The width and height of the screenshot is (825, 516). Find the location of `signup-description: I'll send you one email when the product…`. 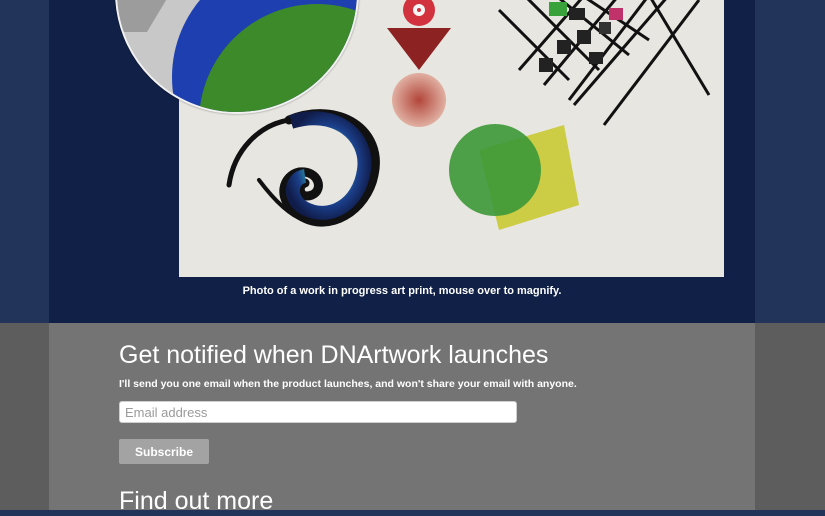

signup-description: I'll send you one email when the product… is located at coordinates (348, 384).